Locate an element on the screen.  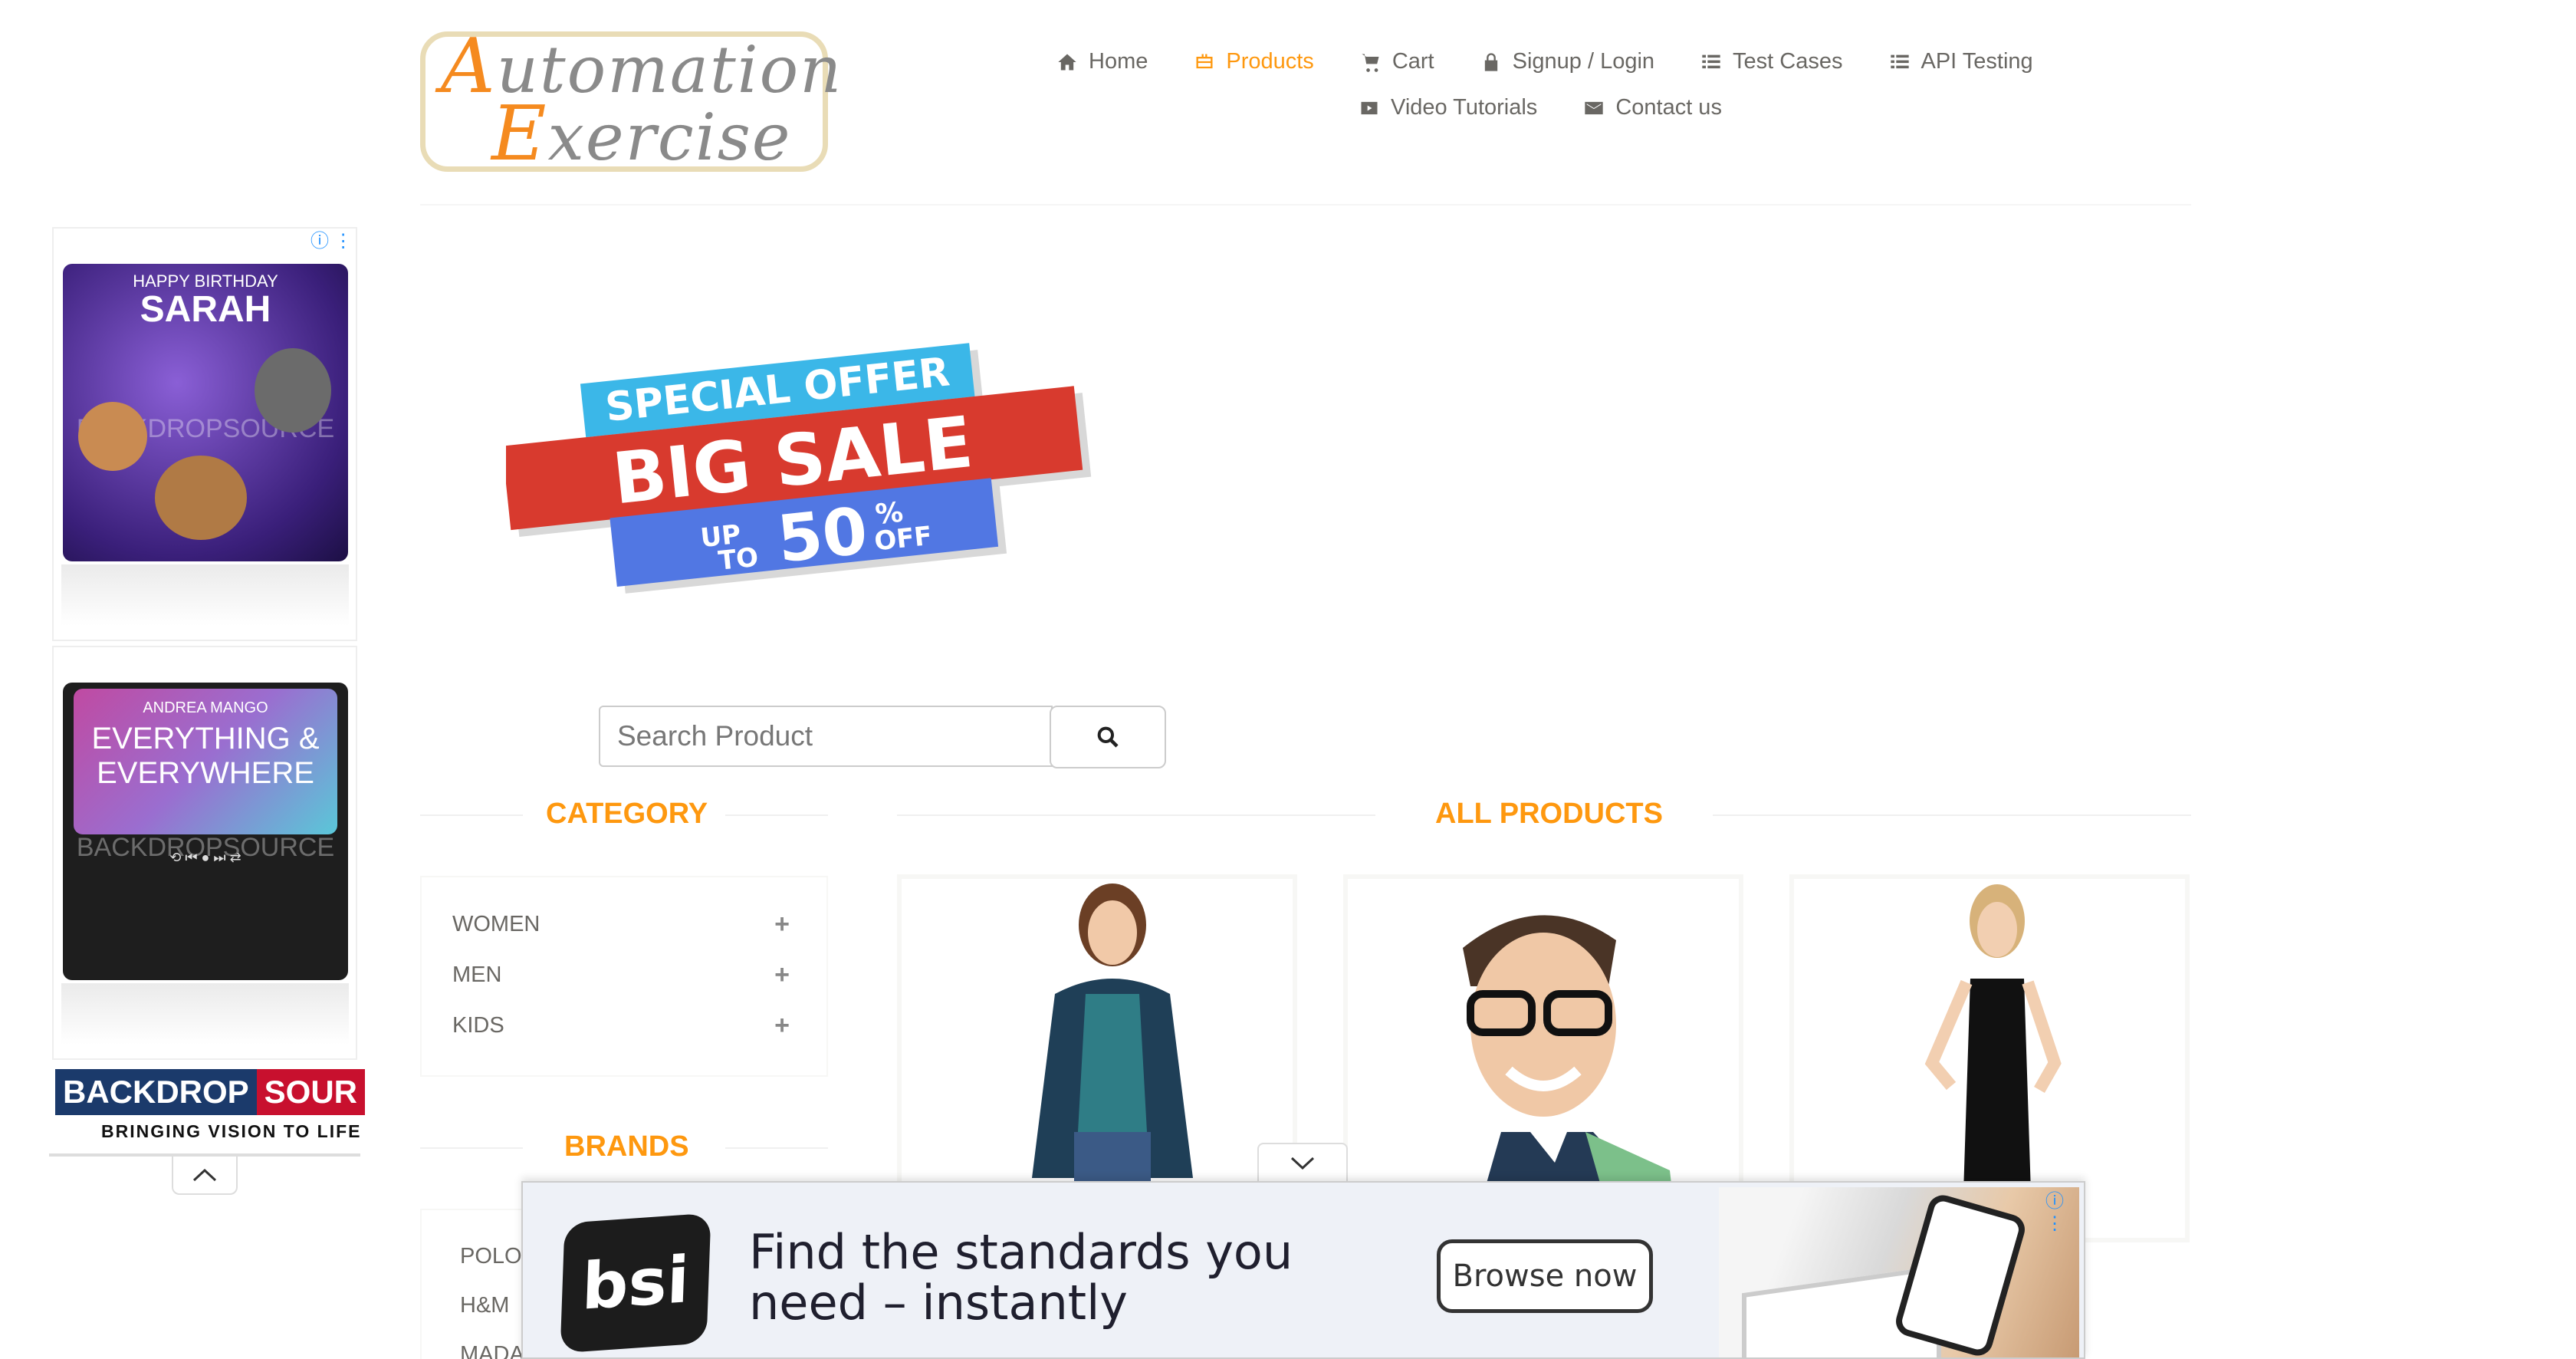
all-products-title: All Products is located at coordinates (1549, 814).